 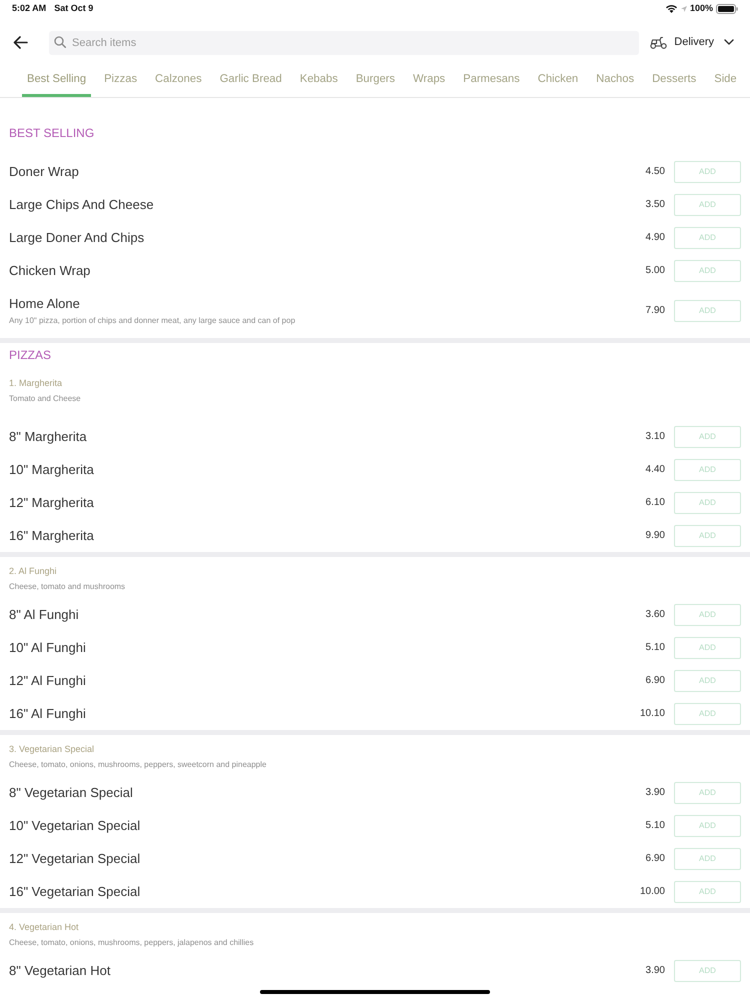 I want to click on item-name: Home Alone, so click(x=44, y=303).